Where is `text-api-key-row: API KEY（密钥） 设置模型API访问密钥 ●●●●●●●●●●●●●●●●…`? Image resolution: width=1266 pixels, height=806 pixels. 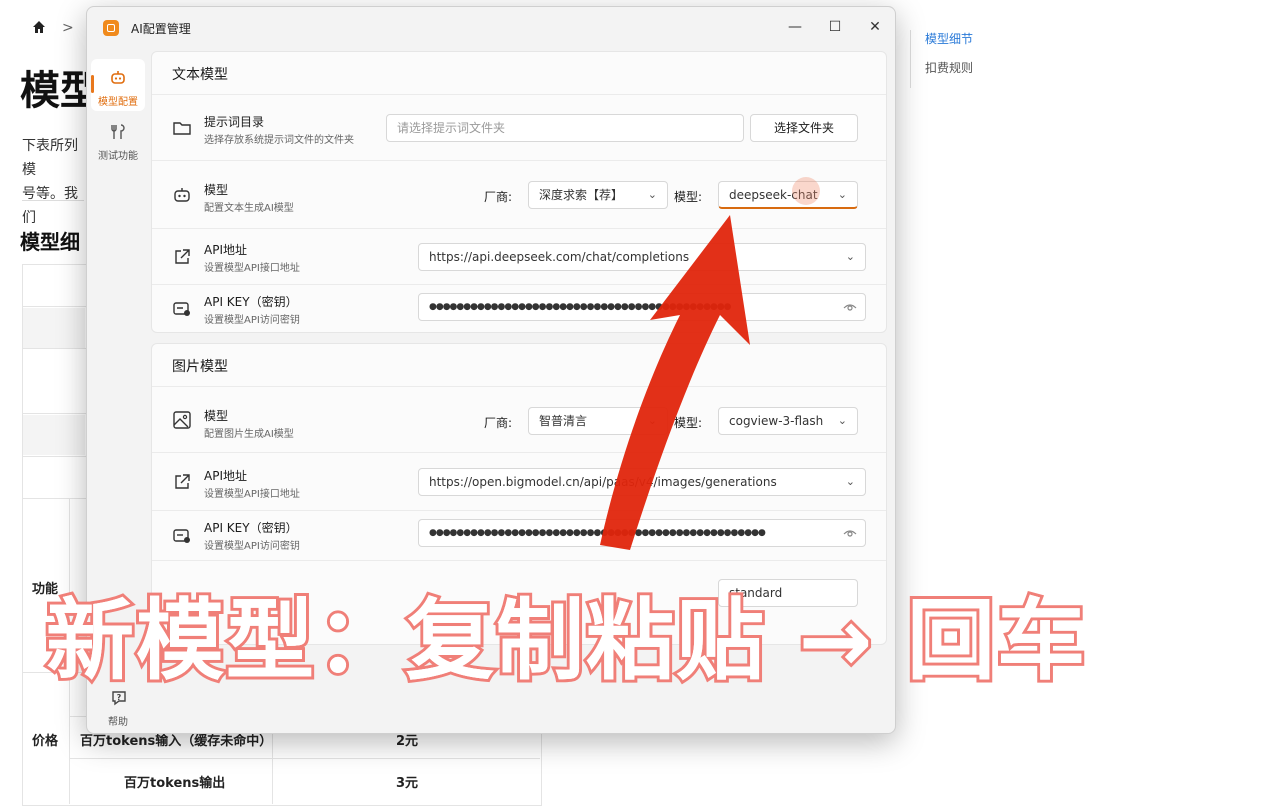 text-api-key-row: API KEY（密钥） 设置模型API访问密钥 ●●●●●●●●●●●●●●●●… is located at coordinates (519, 308).